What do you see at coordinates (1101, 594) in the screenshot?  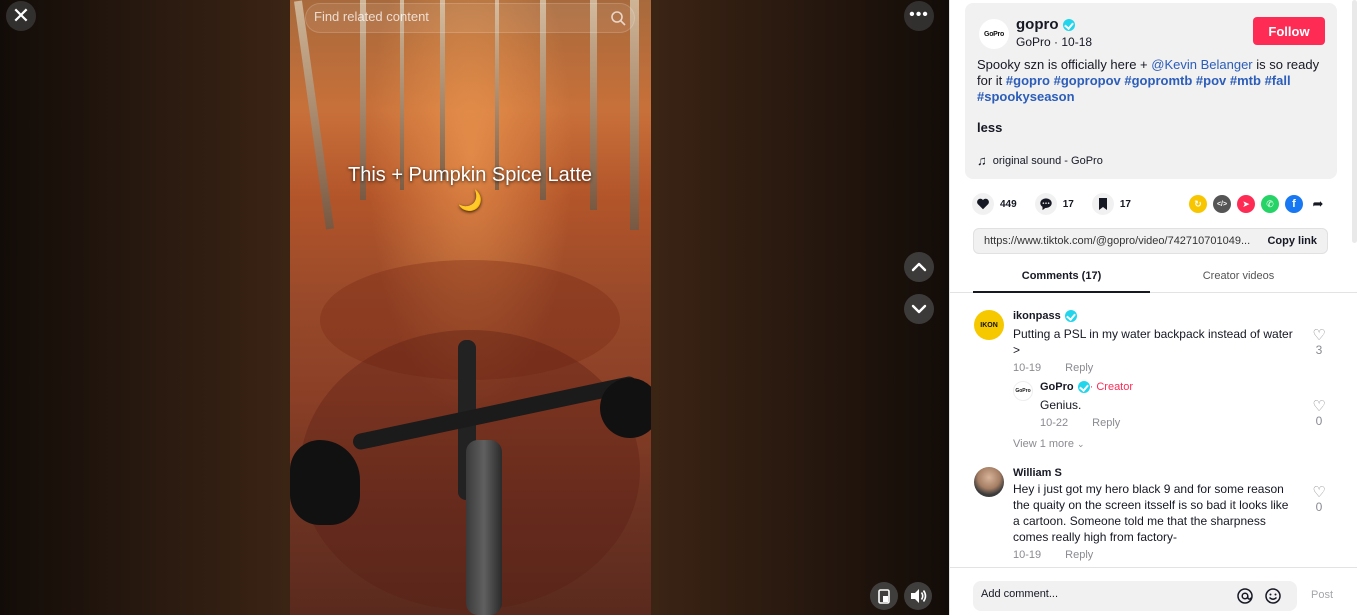 I see `comment-input` at bounding box center [1101, 594].